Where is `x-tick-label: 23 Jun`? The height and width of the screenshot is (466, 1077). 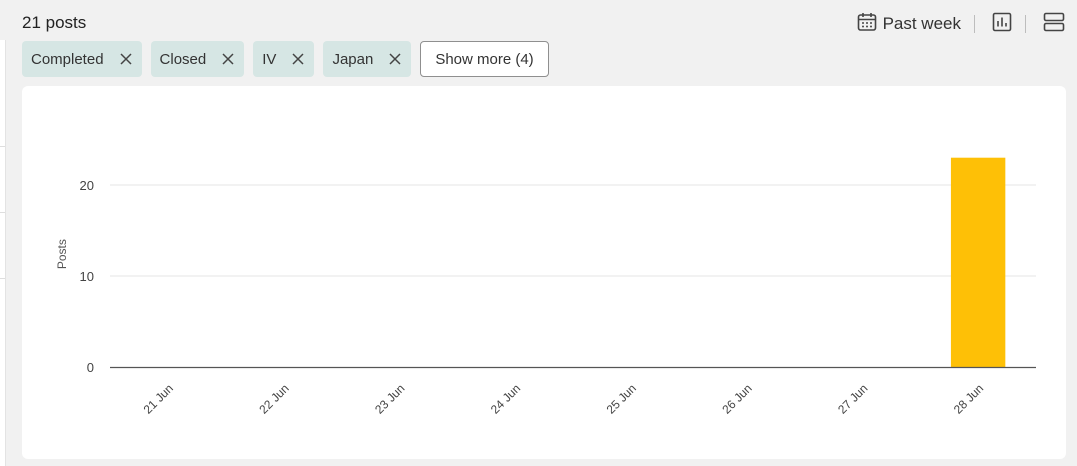 x-tick-label: 23 Jun is located at coordinates (389, 398).